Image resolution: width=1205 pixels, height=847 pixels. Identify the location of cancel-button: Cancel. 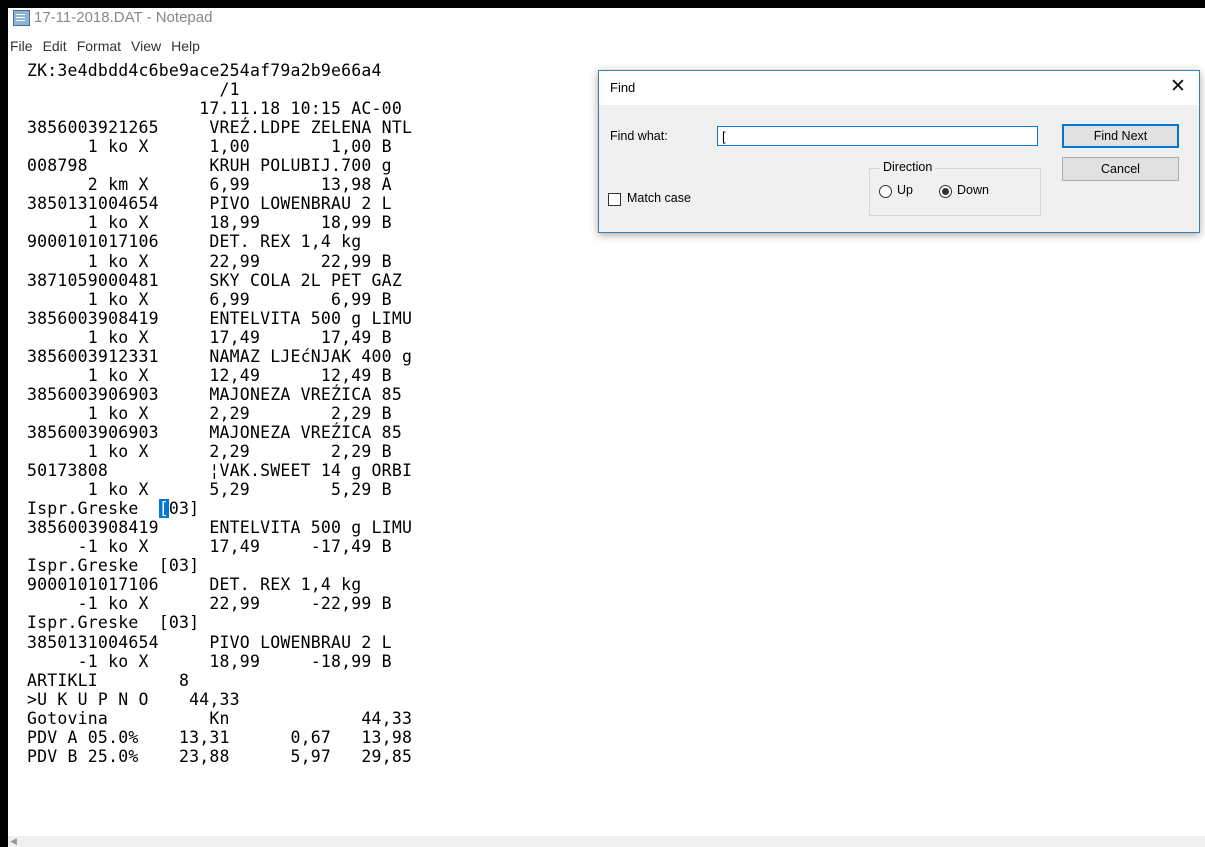
(1120, 169).